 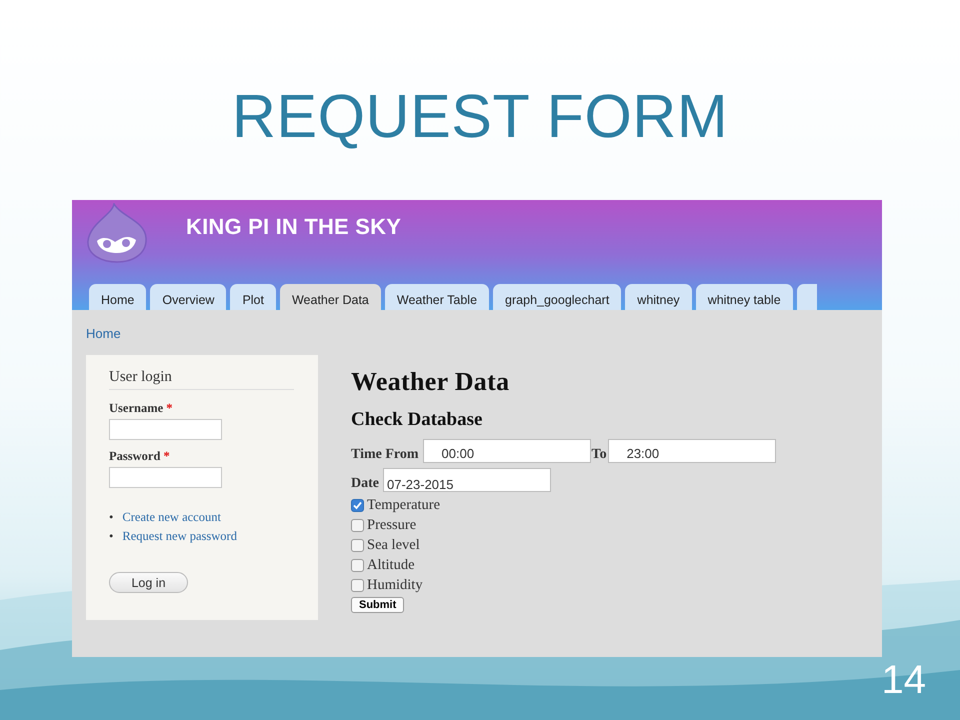 I want to click on login-title: User login, so click(x=201, y=379).